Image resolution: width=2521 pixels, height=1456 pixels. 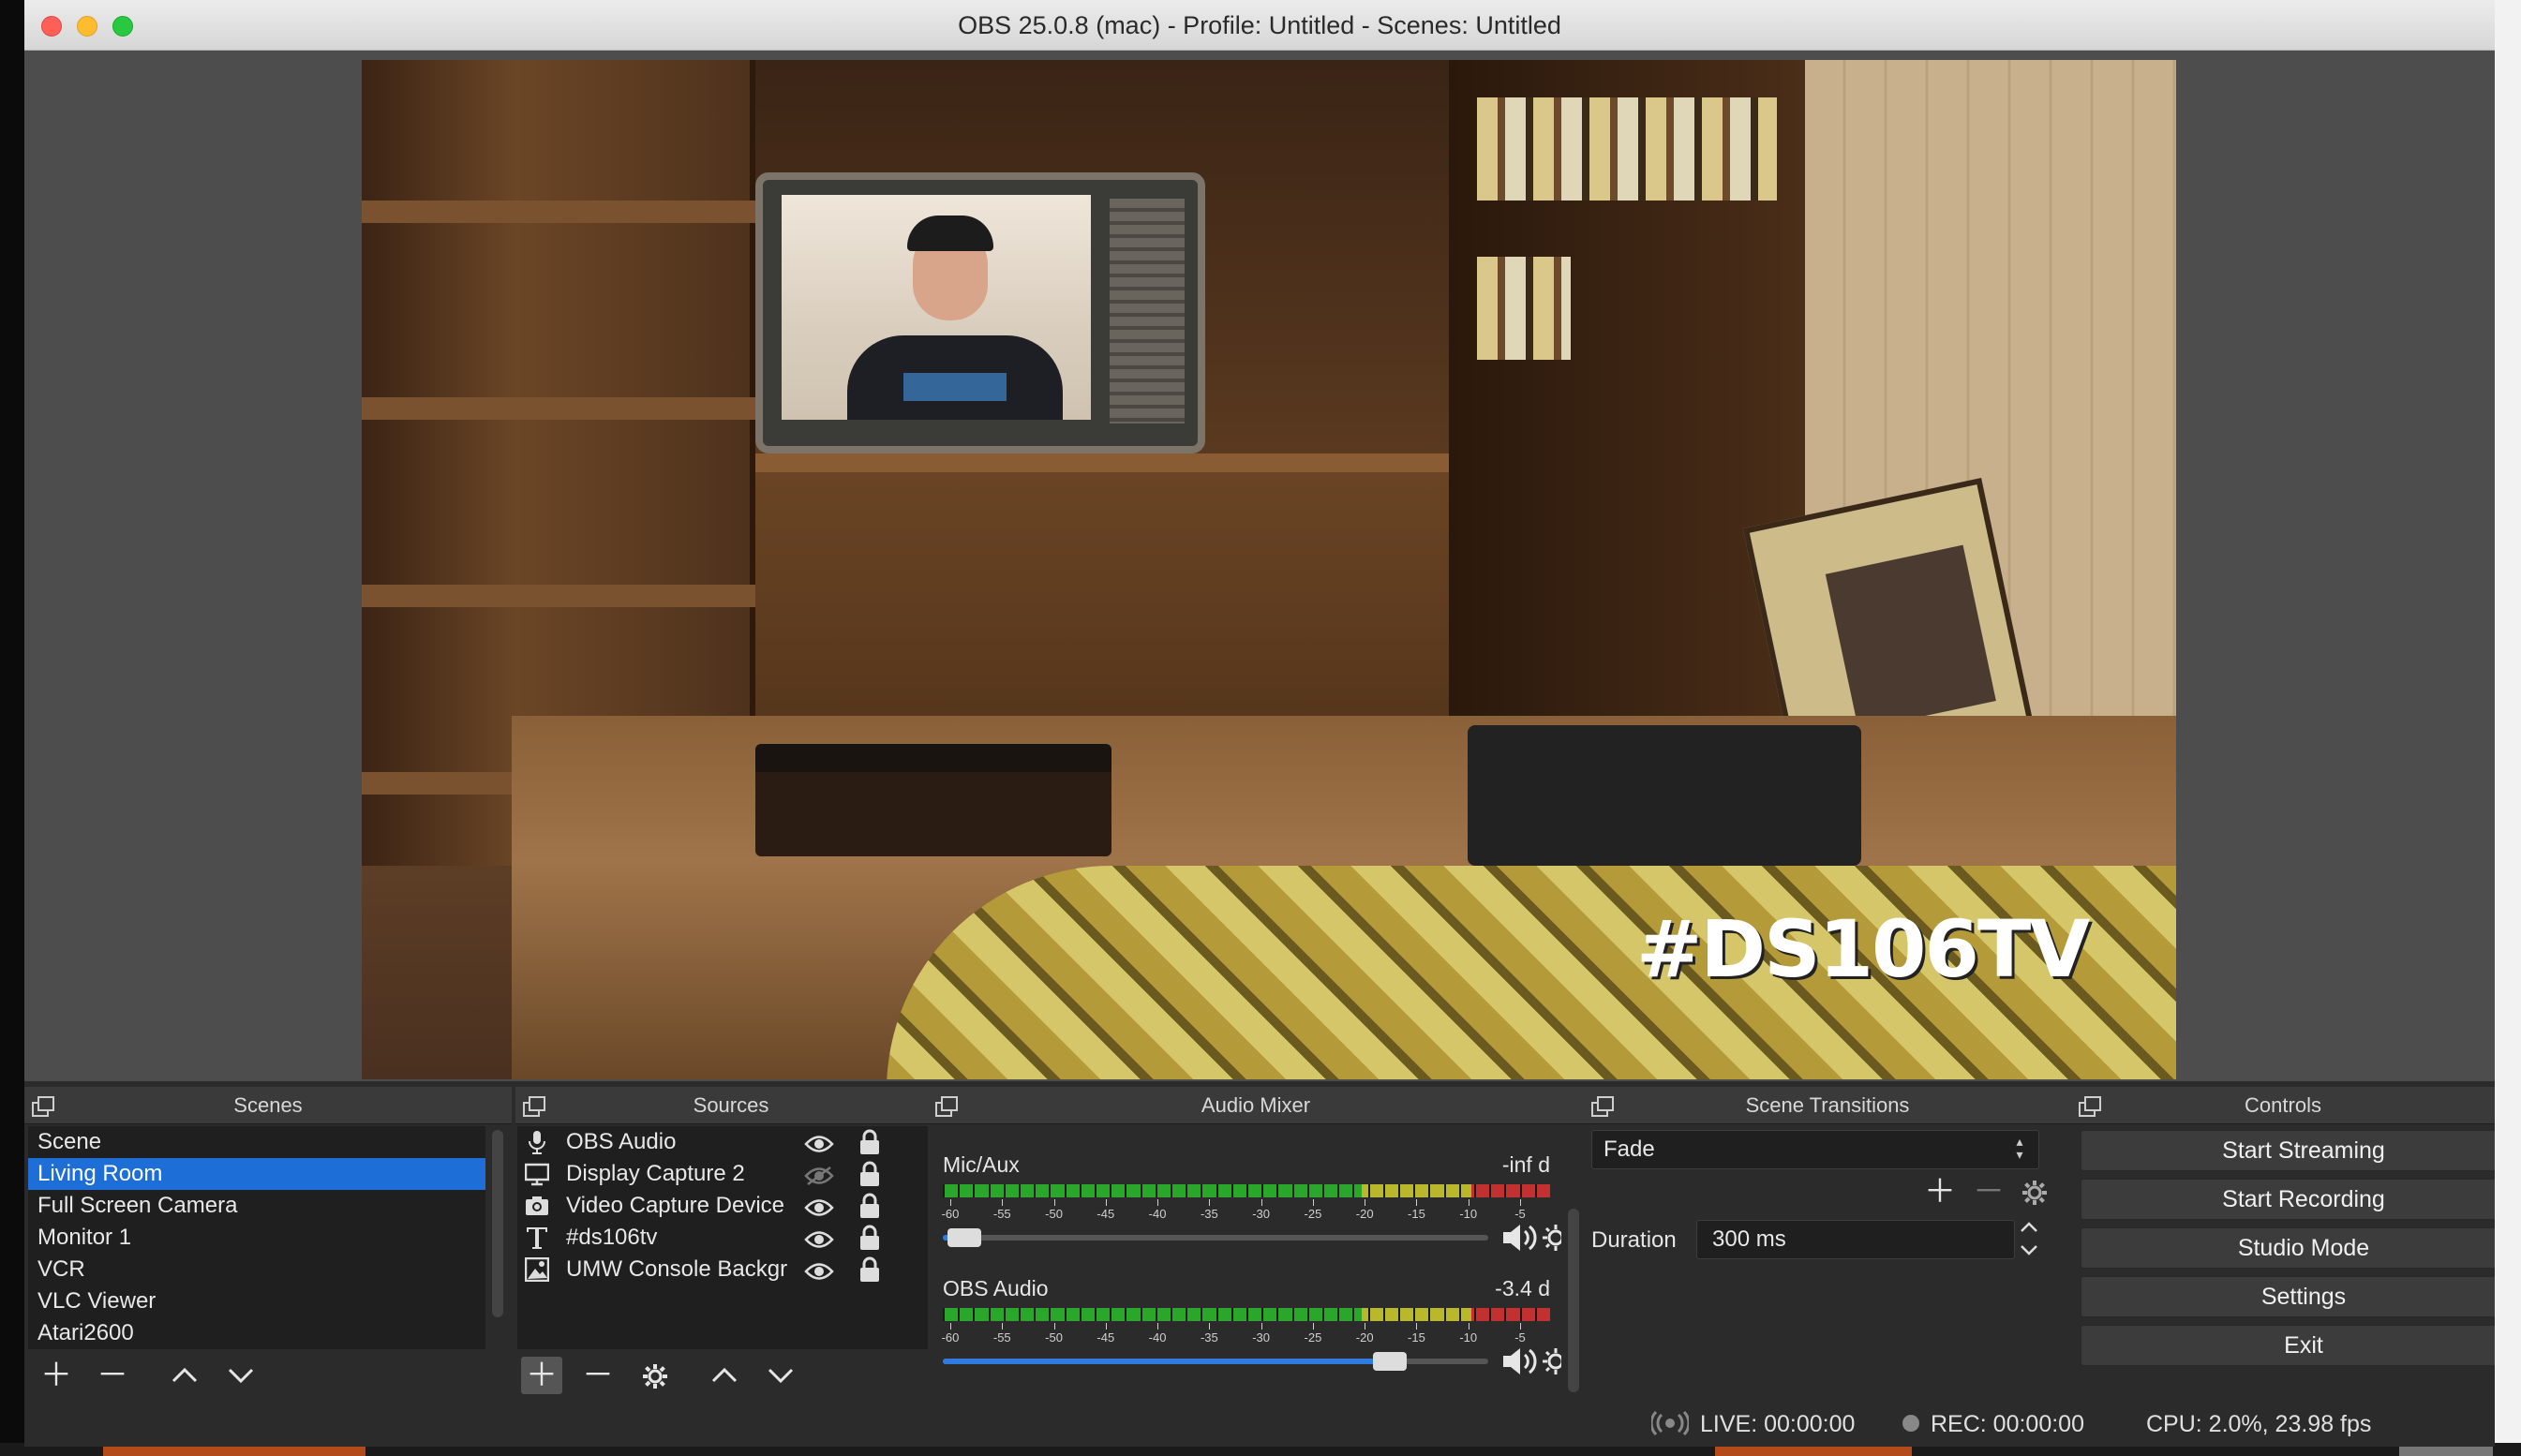 What do you see at coordinates (537, 1238) in the screenshot?
I see `text-icon` at bounding box center [537, 1238].